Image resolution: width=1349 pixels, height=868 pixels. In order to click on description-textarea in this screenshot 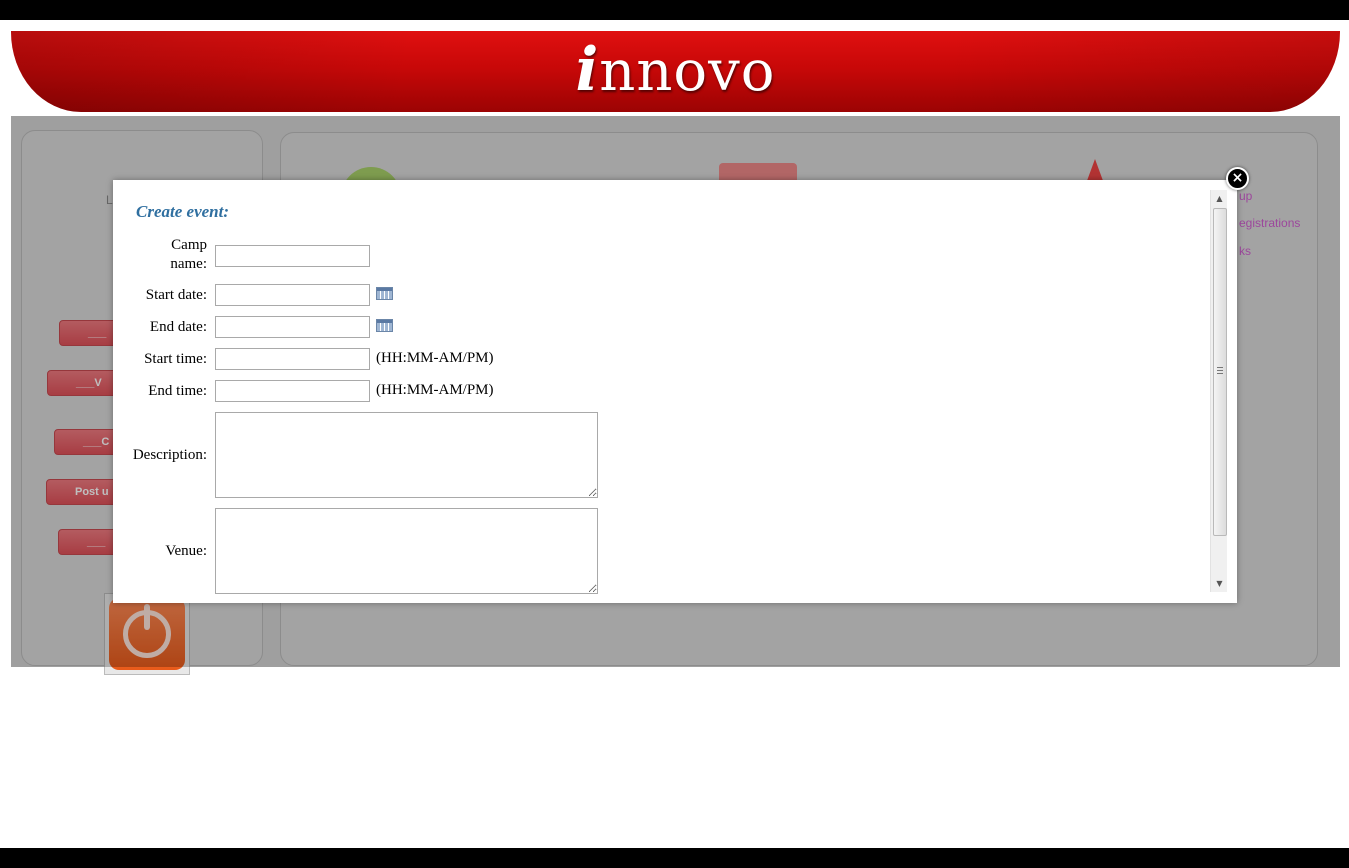, I will do `click(406, 455)`.